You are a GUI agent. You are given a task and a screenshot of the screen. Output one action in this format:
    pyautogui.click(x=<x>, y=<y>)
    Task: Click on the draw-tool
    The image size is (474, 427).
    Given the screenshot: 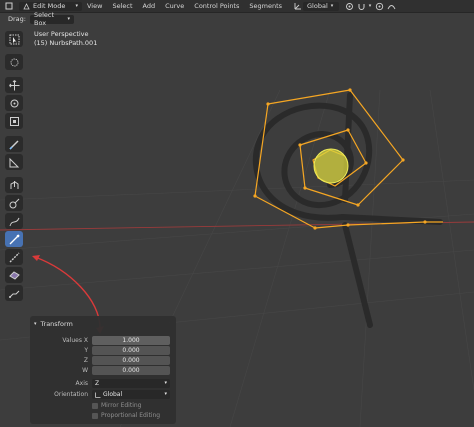 What is the action you would take?
    pyautogui.click(x=14, y=221)
    